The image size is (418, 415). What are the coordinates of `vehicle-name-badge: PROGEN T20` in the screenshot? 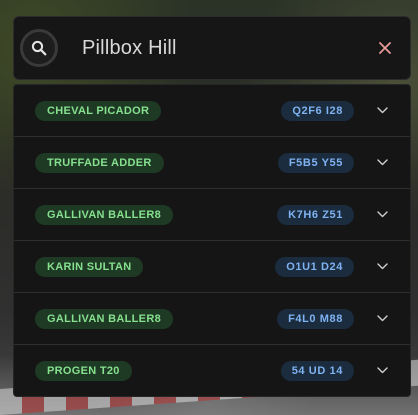 It's located at (83, 370).